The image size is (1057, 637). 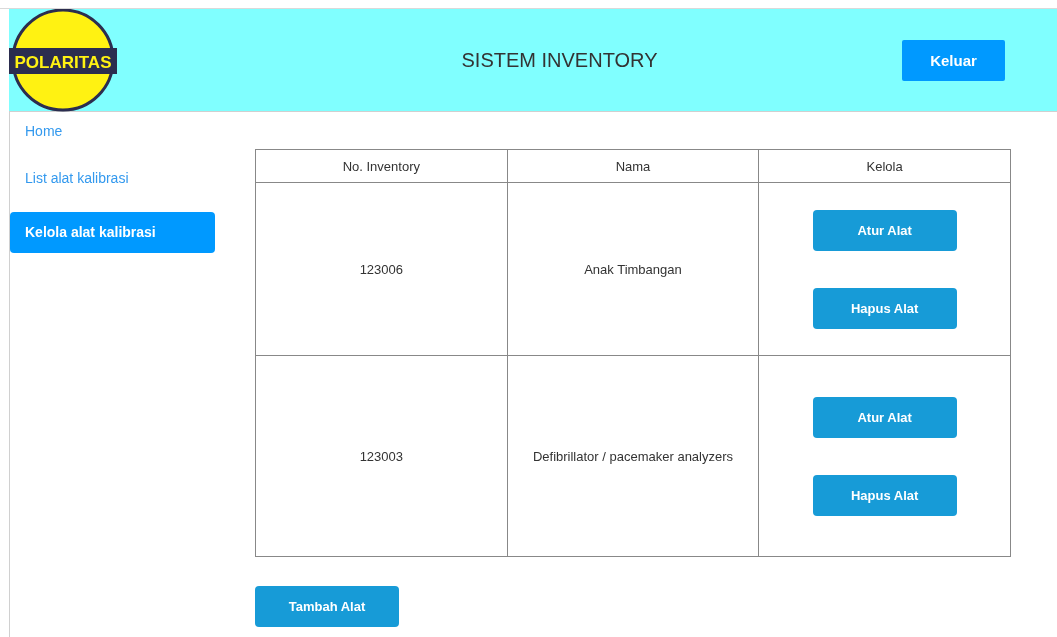 I want to click on sidebar-item: List alat kalibrasi, so click(x=112, y=183).